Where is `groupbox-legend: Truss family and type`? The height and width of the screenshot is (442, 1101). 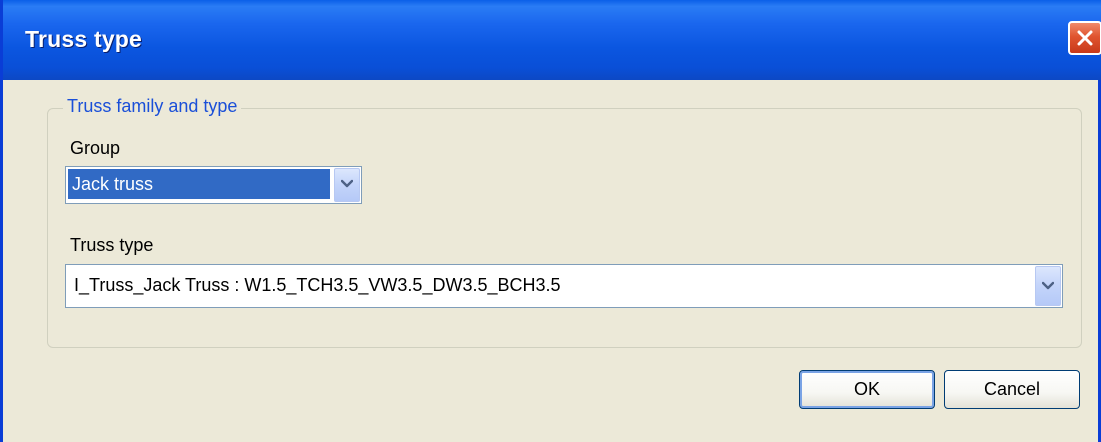 groupbox-legend: Truss family and type is located at coordinates (152, 106).